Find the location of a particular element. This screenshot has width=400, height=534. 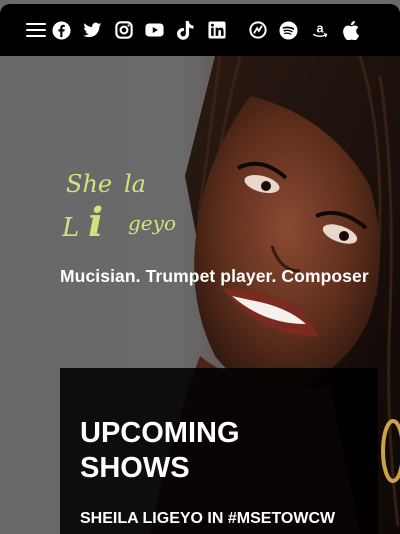

tiktok-icon is located at coordinates (185, 30).